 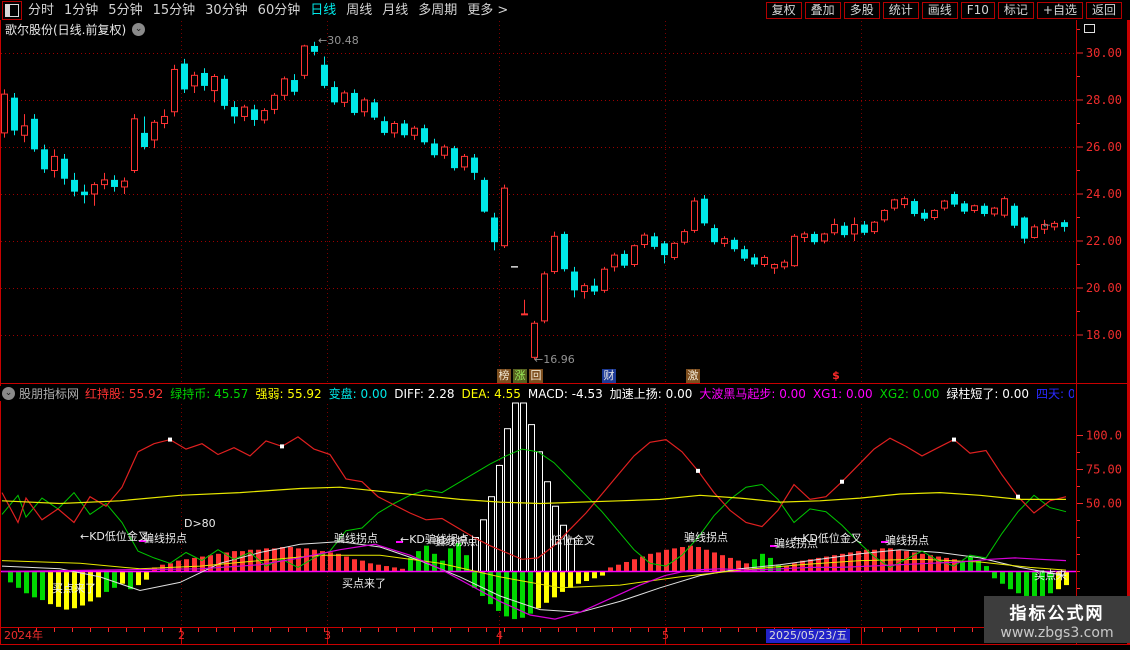 I want to click on date-label: 2024年, so click(x=23, y=635).